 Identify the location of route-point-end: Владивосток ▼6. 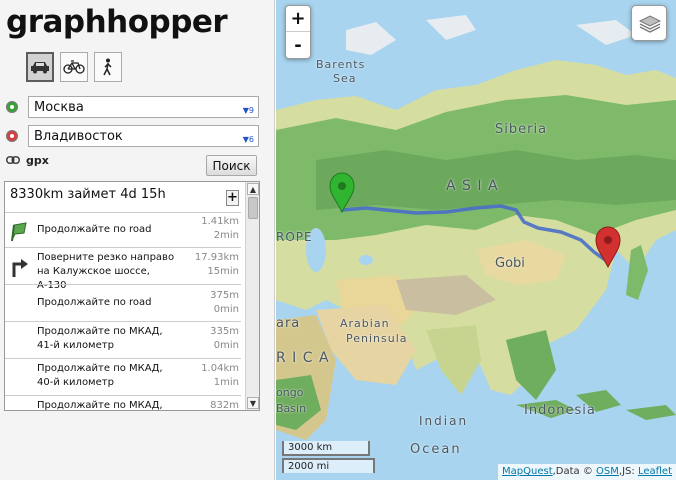
(131, 136).